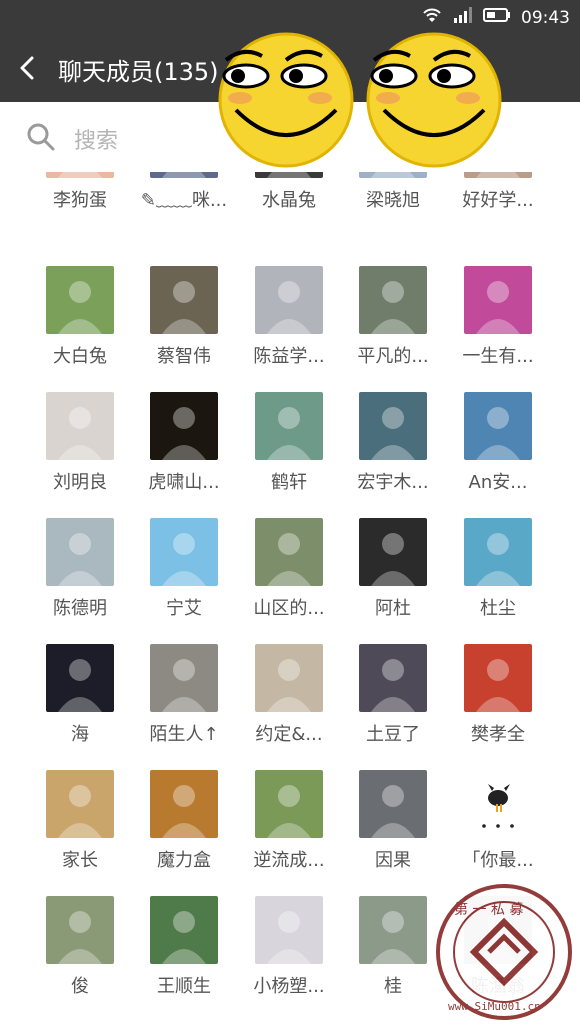 Image resolution: width=580 pixels, height=1032 pixels. Describe the element at coordinates (80, 734) in the screenshot. I see `member-name: 海` at that location.